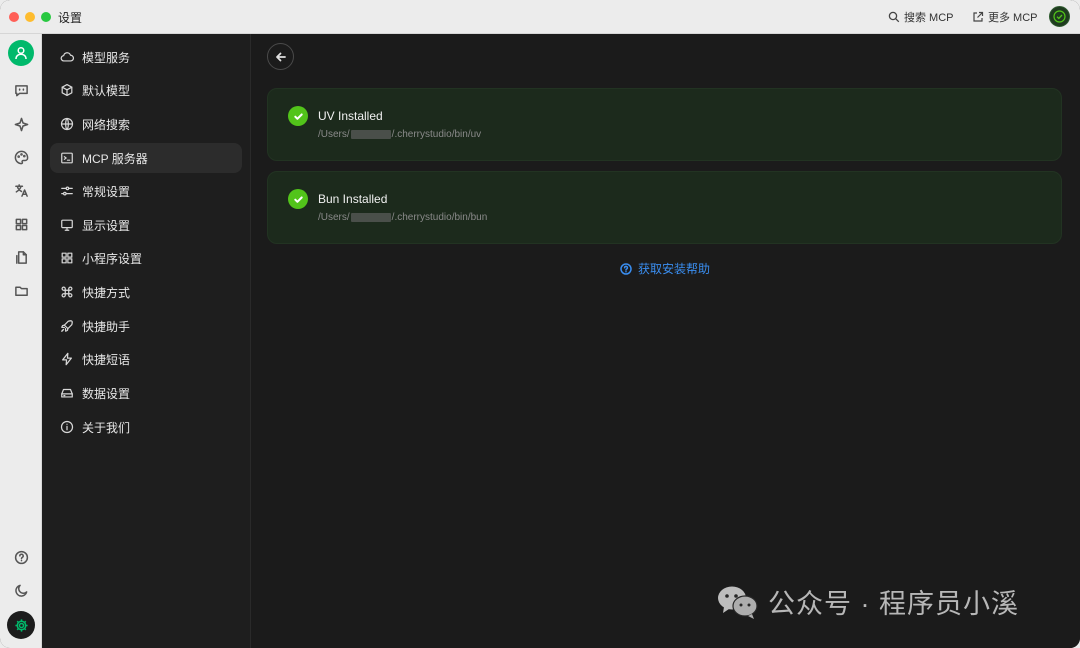 The width and height of the screenshot is (1080, 648). What do you see at coordinates (353, 199) in the screenshot?
I see `card-title: Bun Installed` at bounding box center [353, 199].